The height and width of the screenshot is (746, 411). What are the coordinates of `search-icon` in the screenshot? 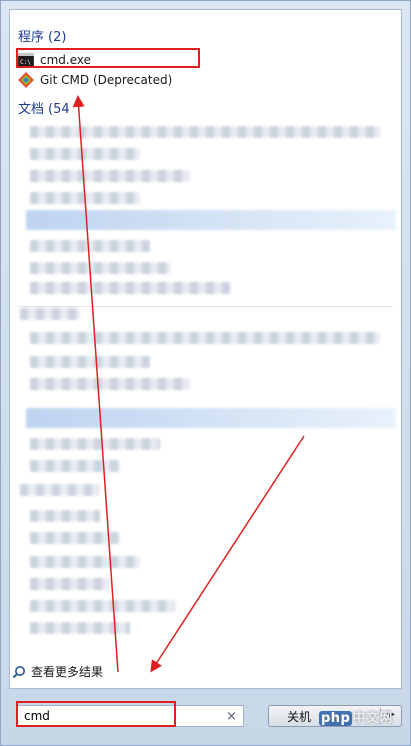 It's located at (19, 672).